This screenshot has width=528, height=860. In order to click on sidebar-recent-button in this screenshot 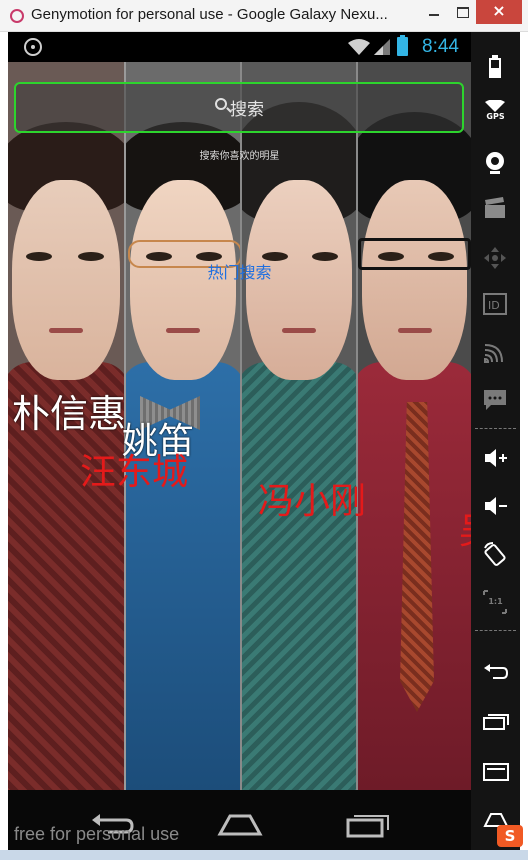, I will do `click(495, 724)`.